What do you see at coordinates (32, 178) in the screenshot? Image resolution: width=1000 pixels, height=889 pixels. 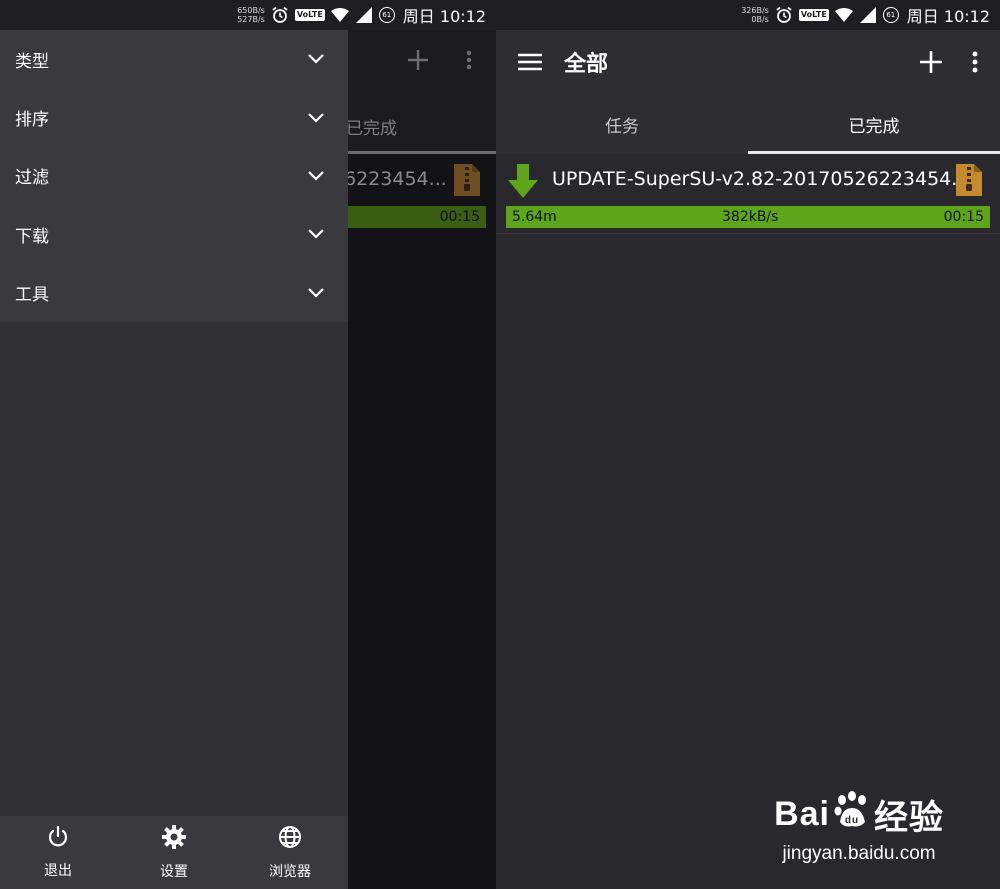 I see `menu-item-label: 过滤` at bounding box center [32, 178].